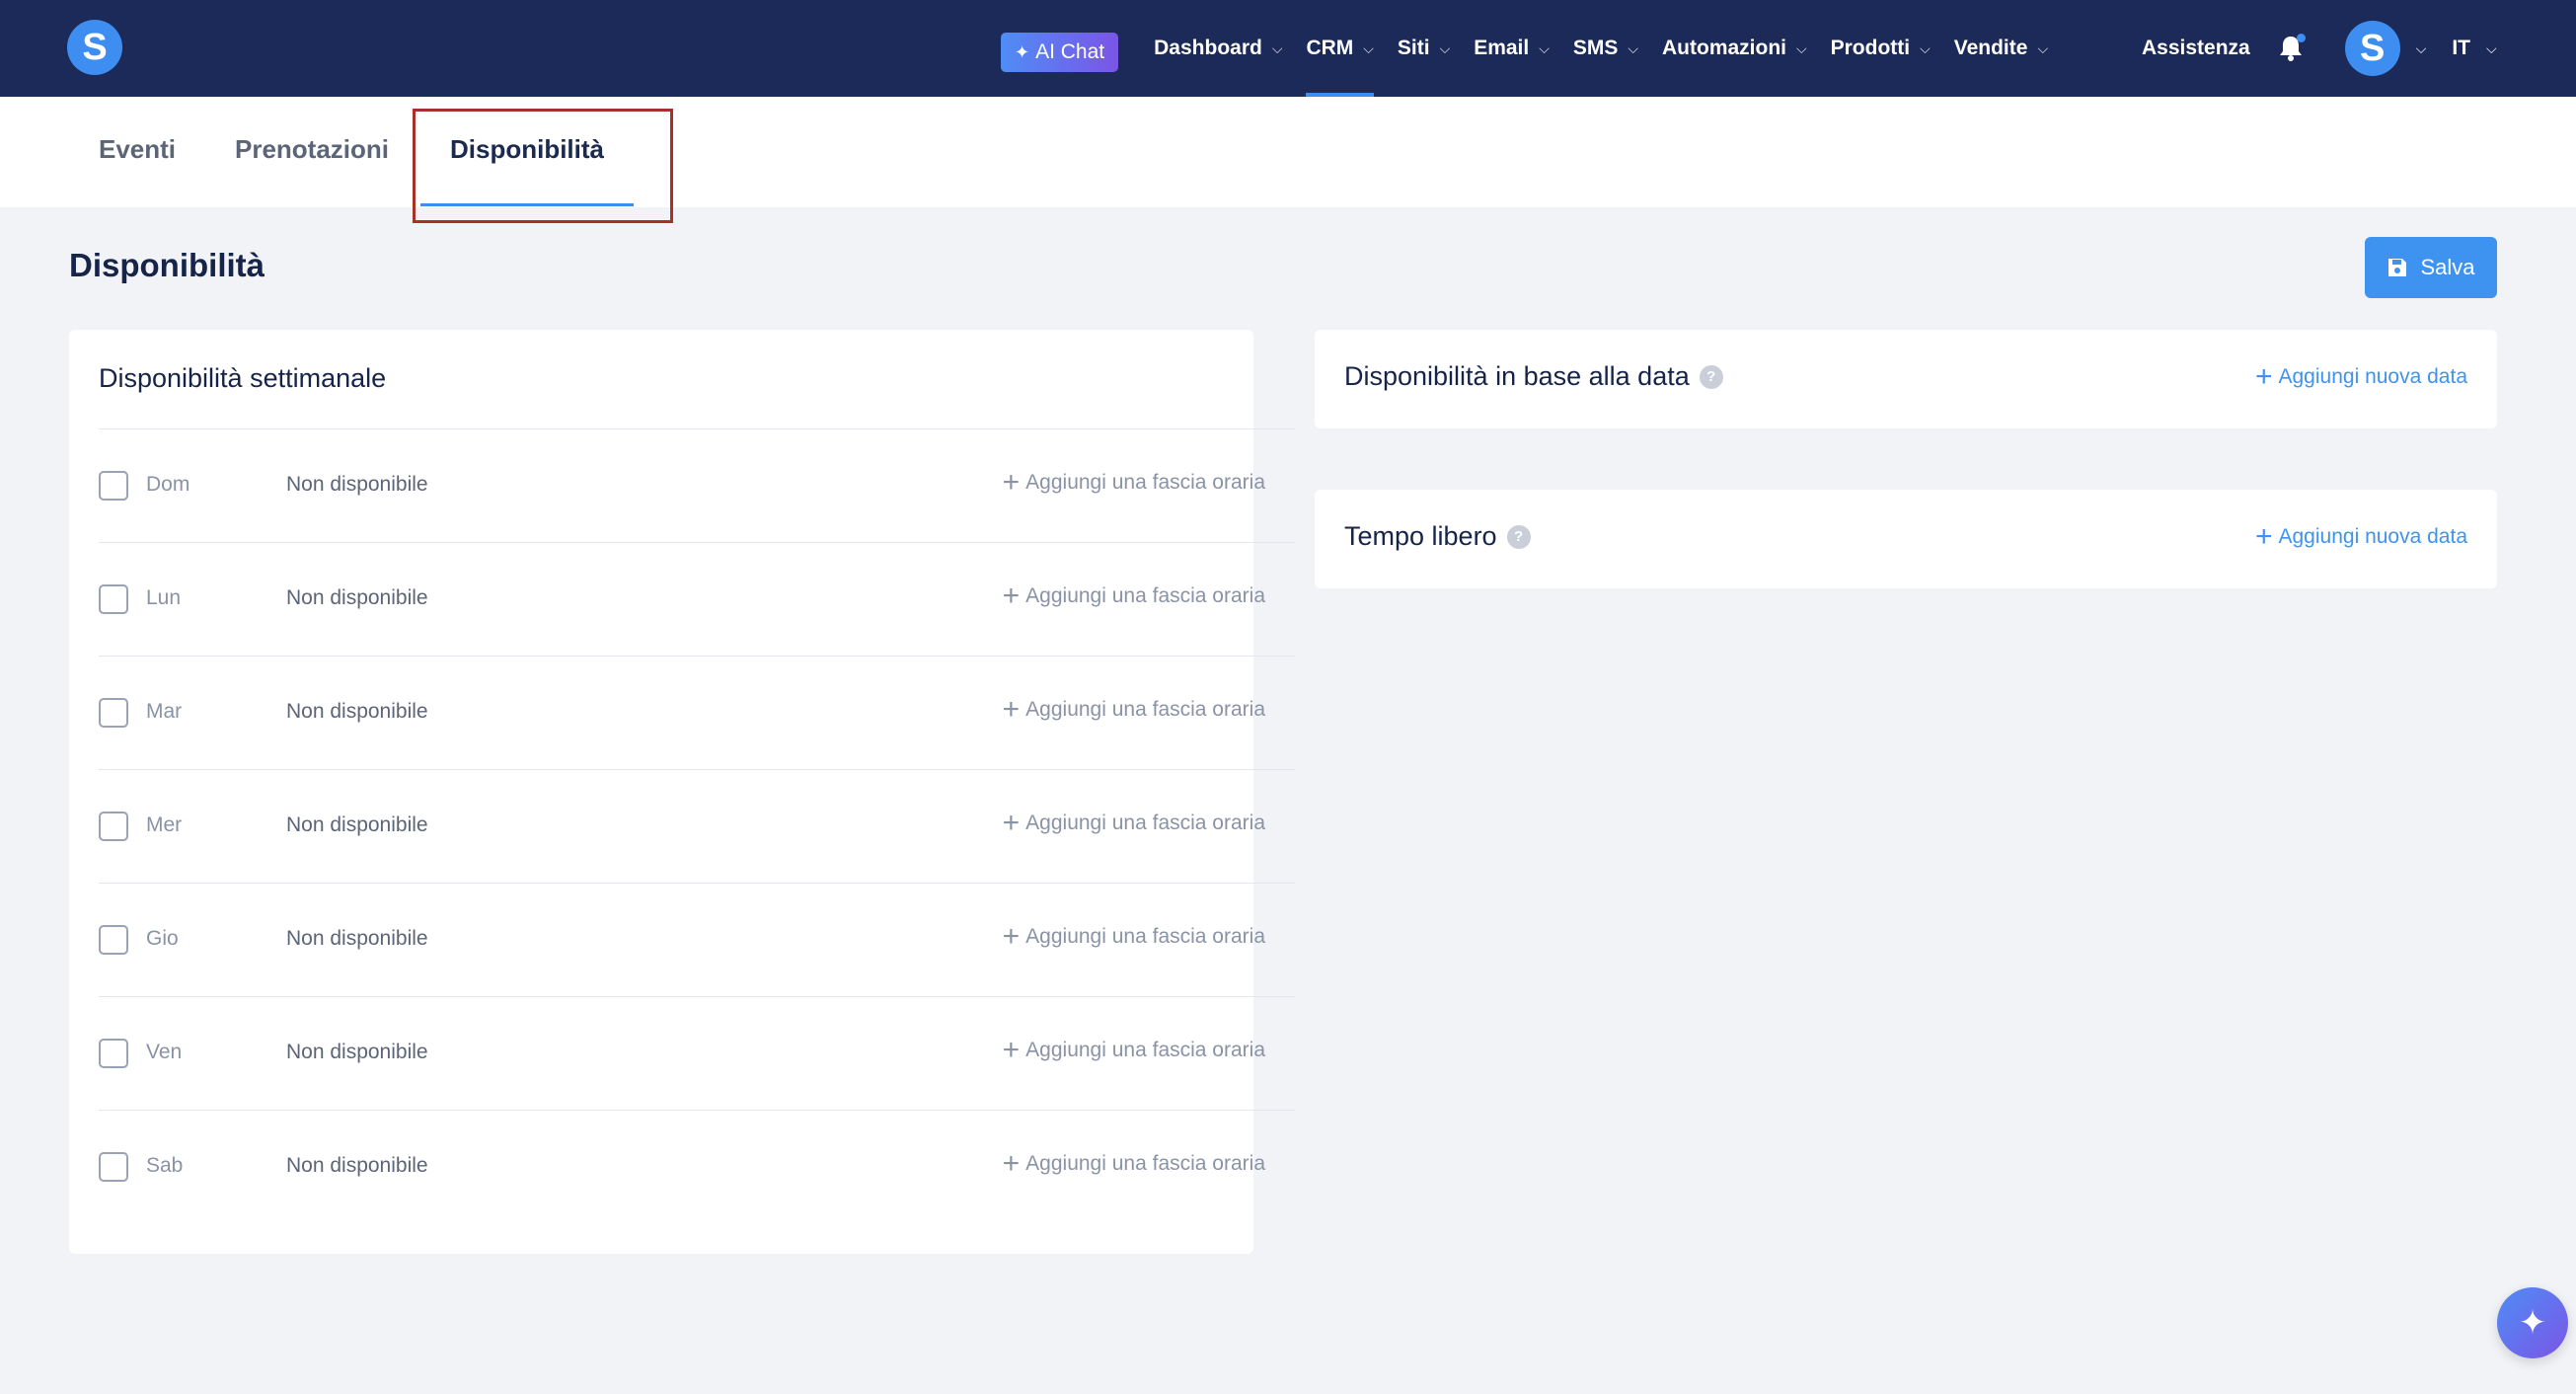 This screenshot has width=2576, height=1394. What do you see at coordinates (2196, 48) in the screenshot?
I see `help-link: Assistenza` at bounding box center [2196, 48].